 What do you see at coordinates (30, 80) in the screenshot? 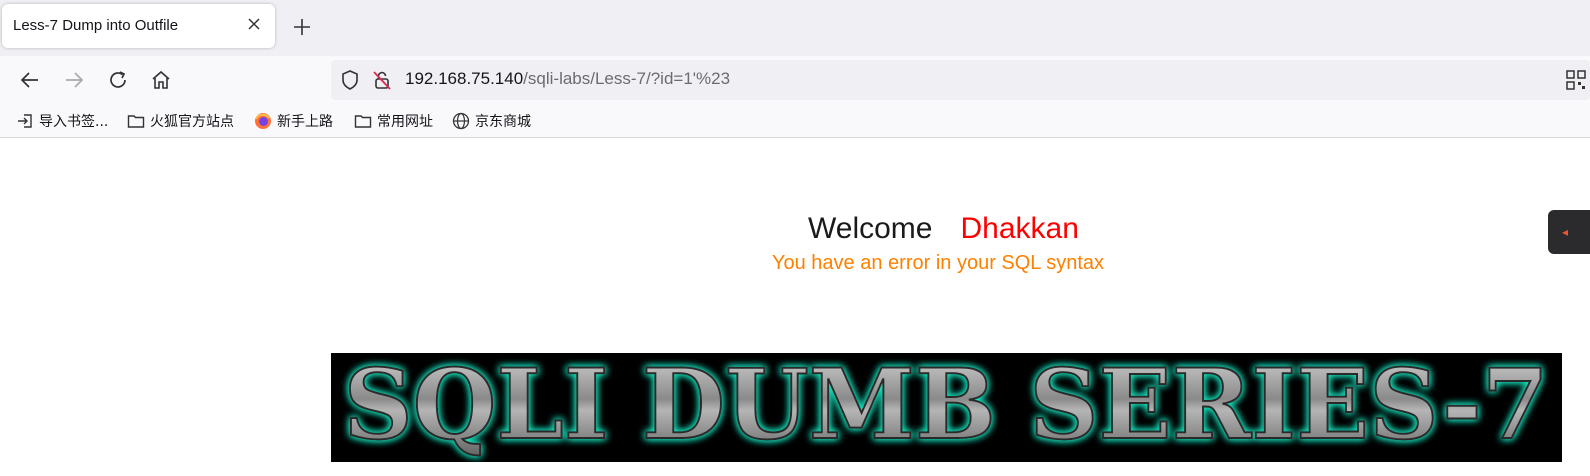
I see `back-arrow-icon` at bounding box center [30, 80].